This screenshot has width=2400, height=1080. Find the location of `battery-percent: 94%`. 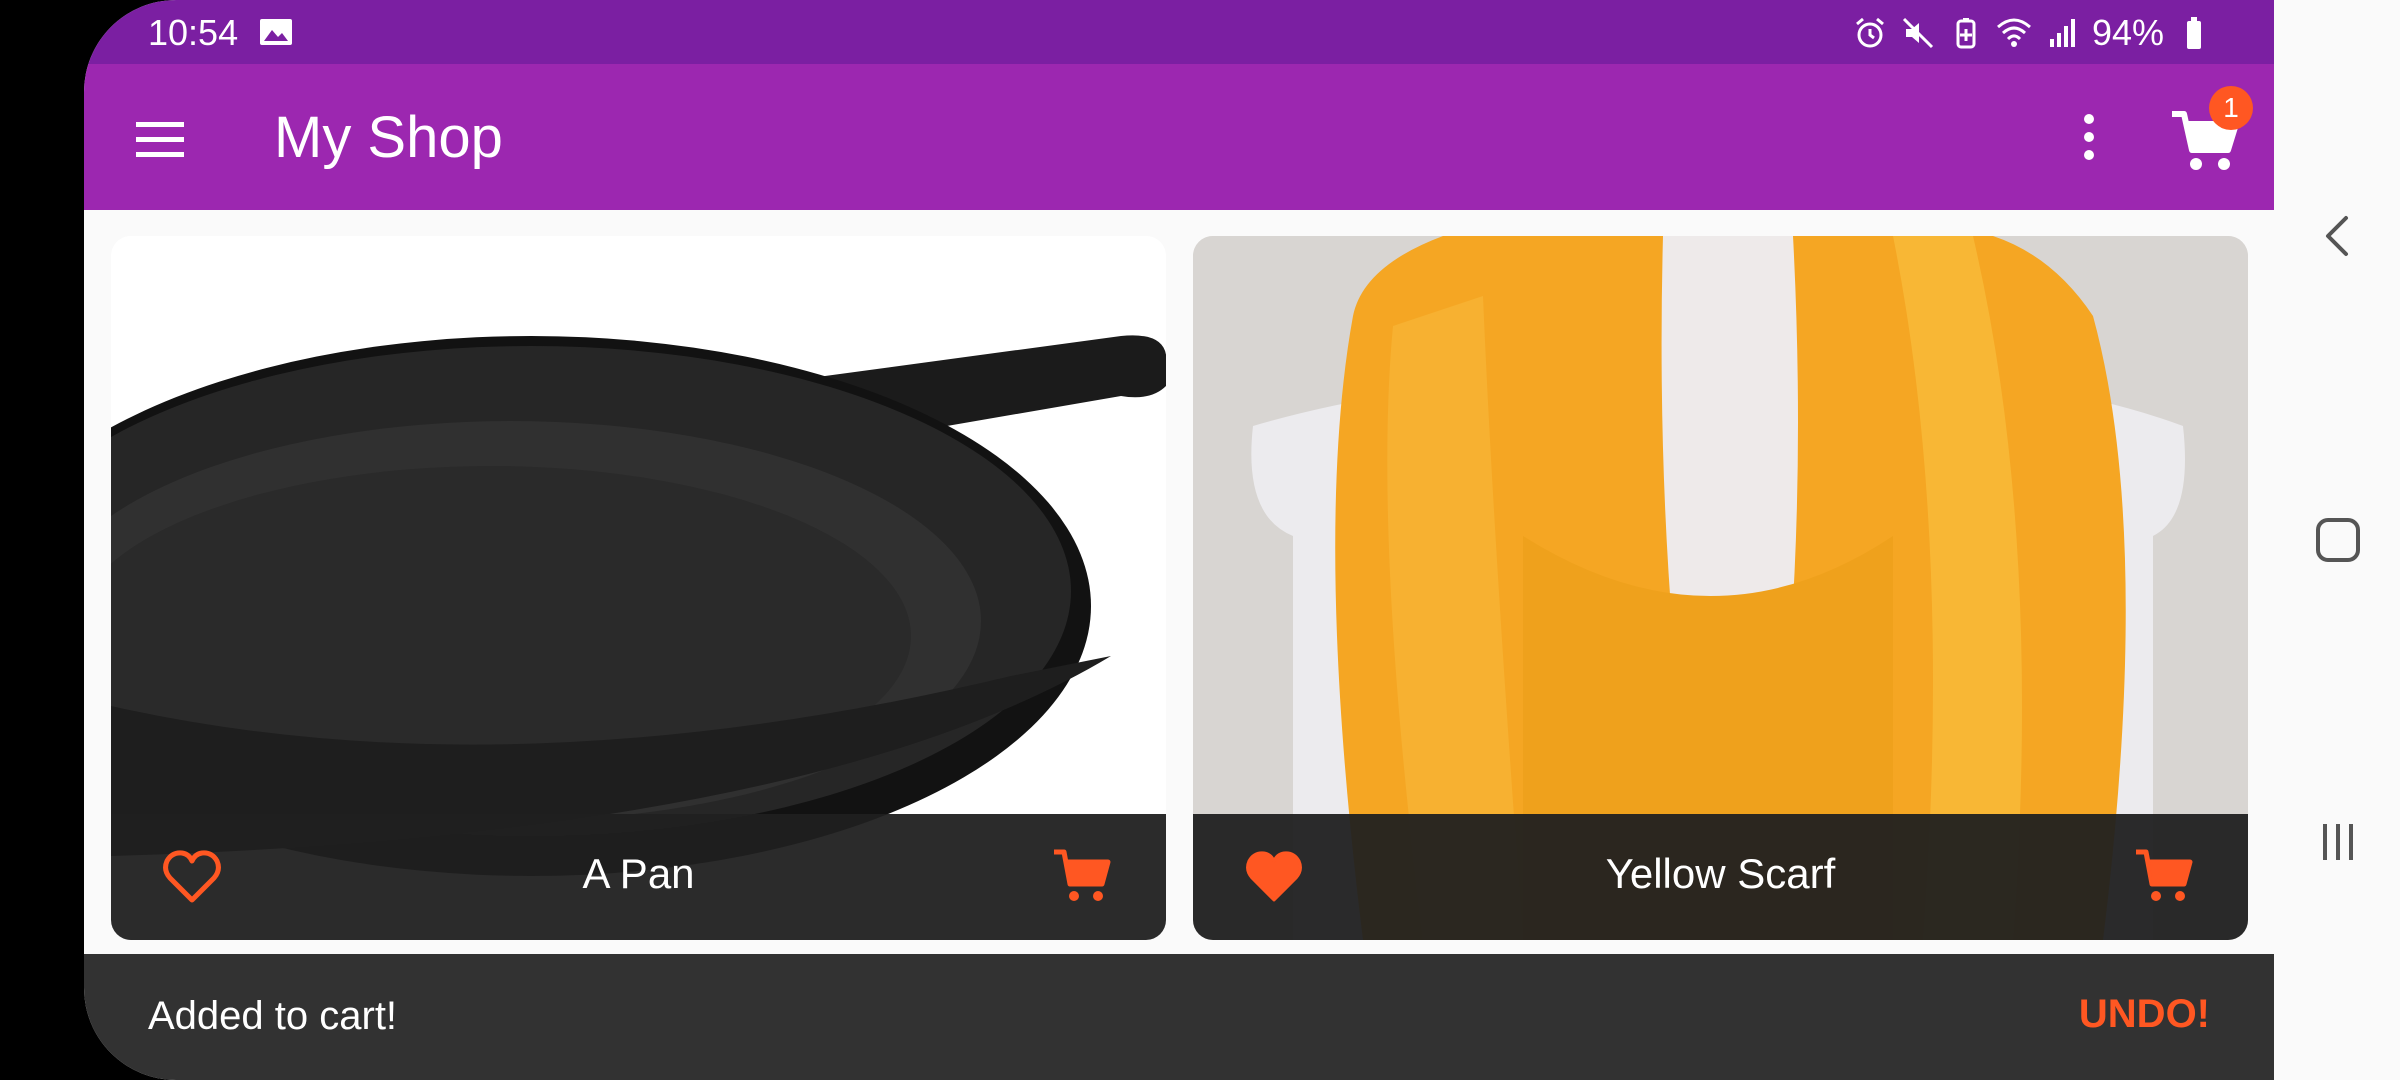

battery-percent: 94% is located at coordinates (2127, 32).